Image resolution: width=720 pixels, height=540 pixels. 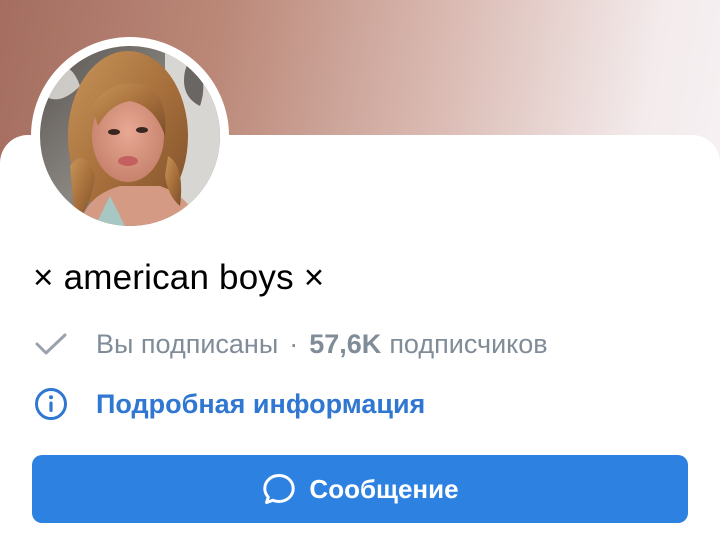 I want to click on avatar-photo, so click(x=130, y=136).